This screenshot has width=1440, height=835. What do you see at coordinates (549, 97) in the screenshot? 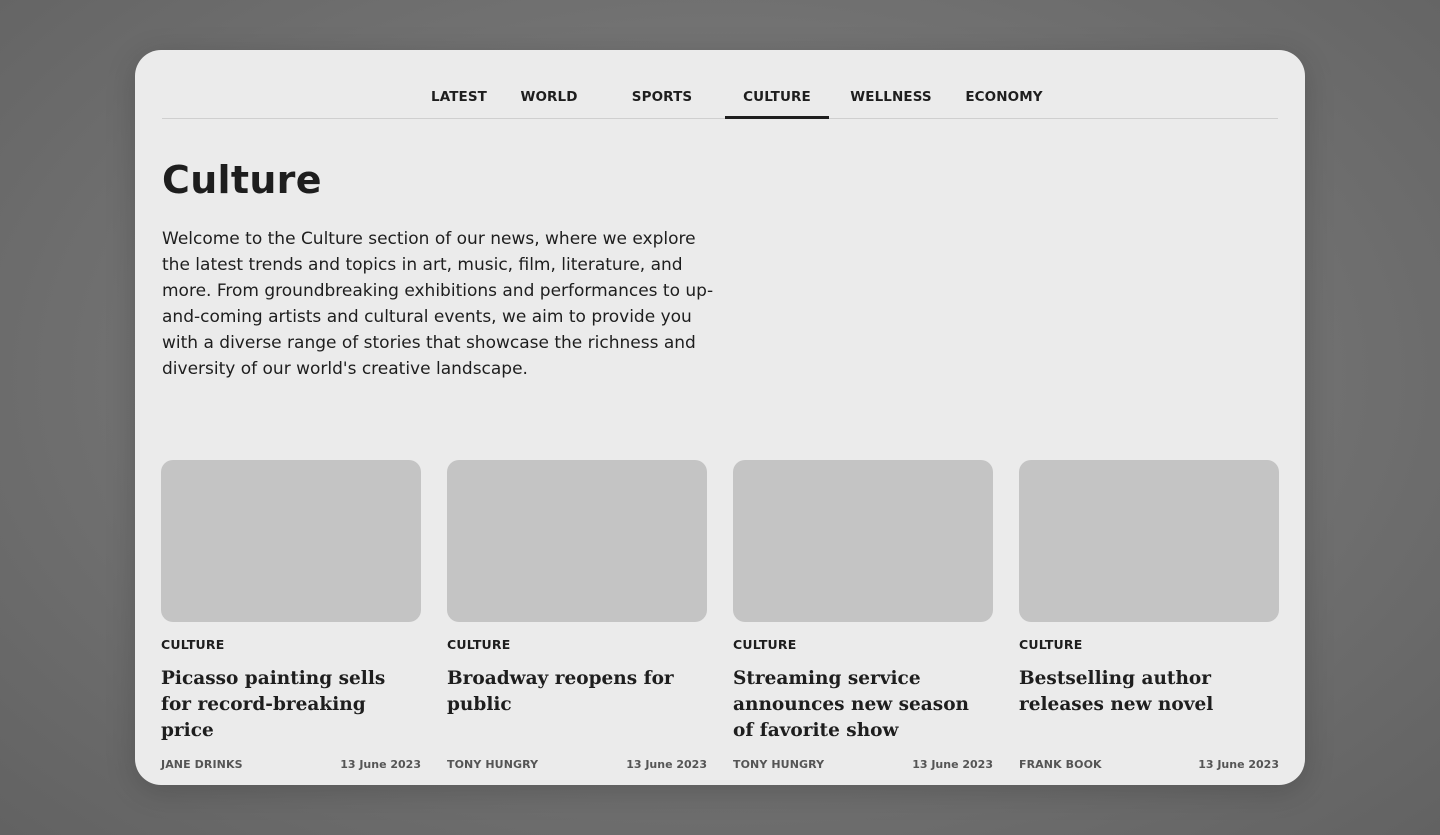
I see `tab-world: WORLD` at bounding box center [549, 97].